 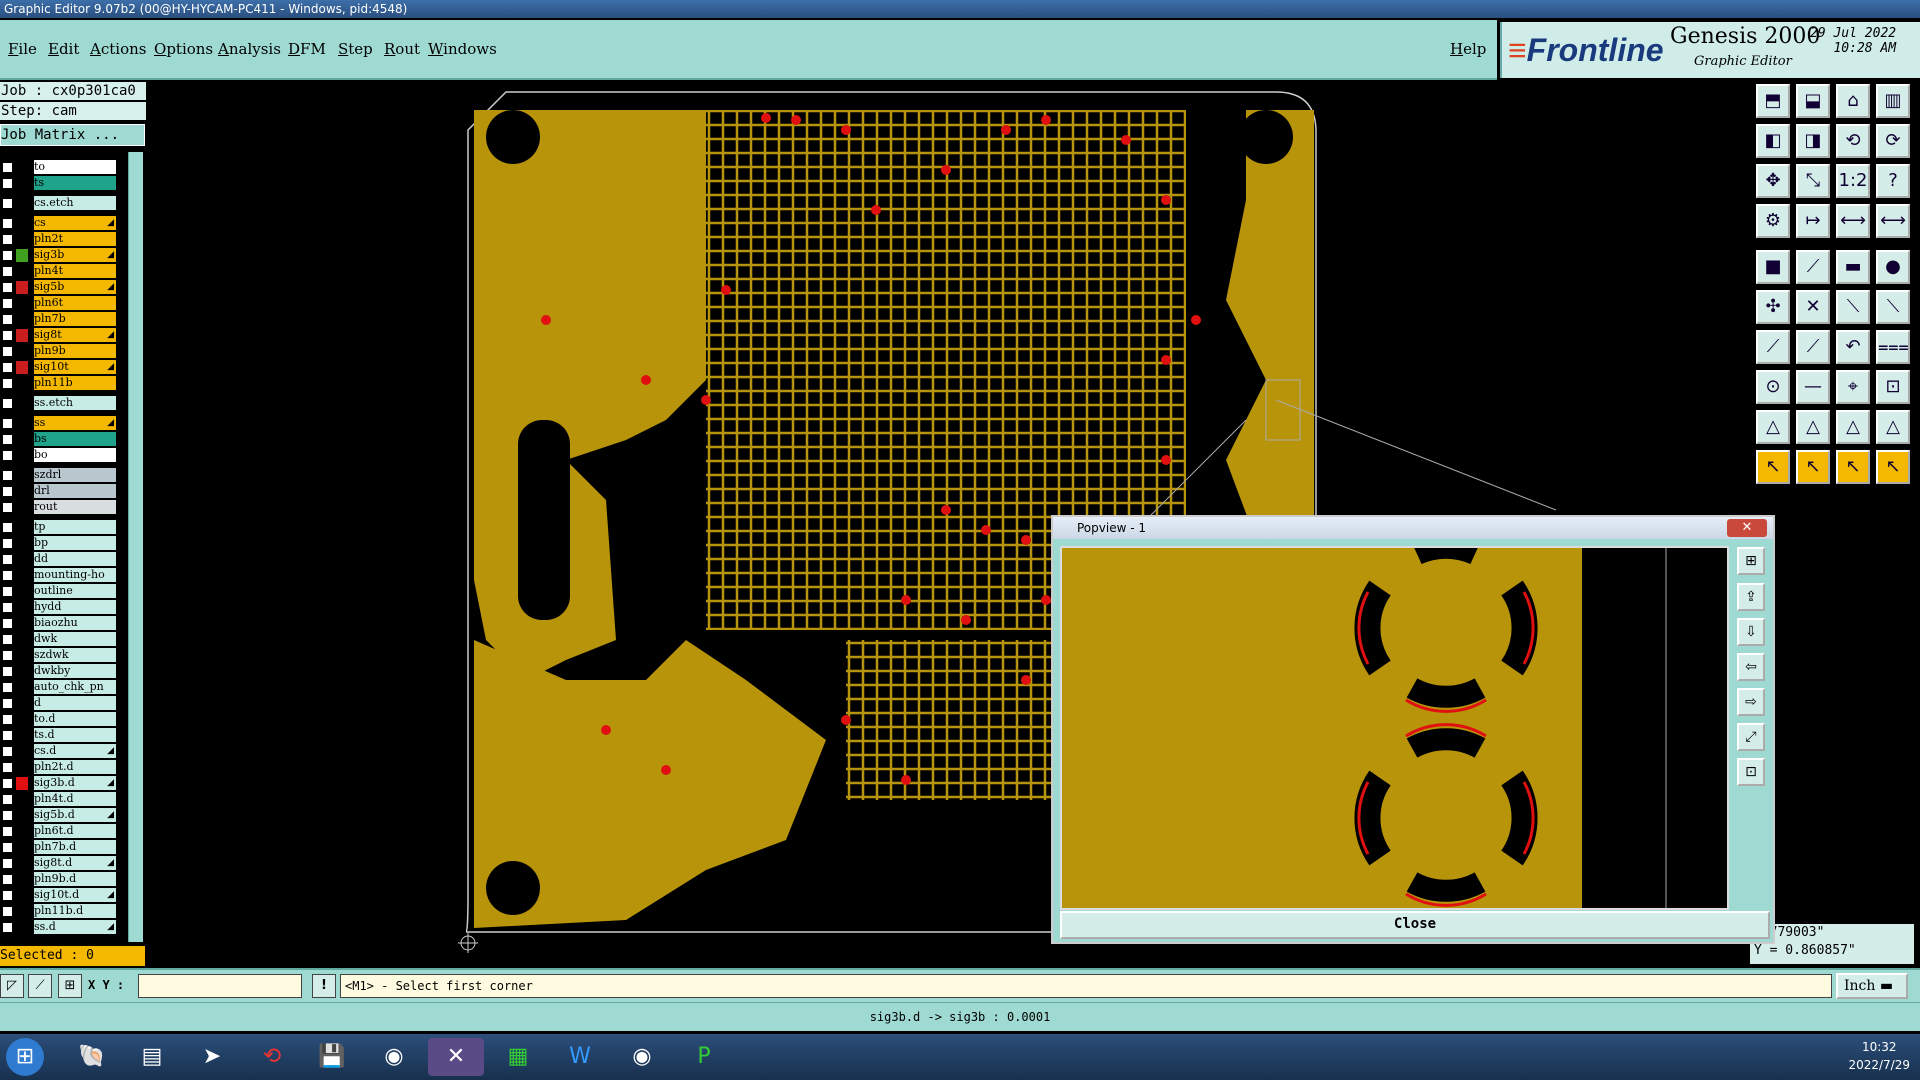 What do you see at coordinates (462, 49) in the screenshot?
I see `menu-windows: Windows` at bounding box center [462, 49].